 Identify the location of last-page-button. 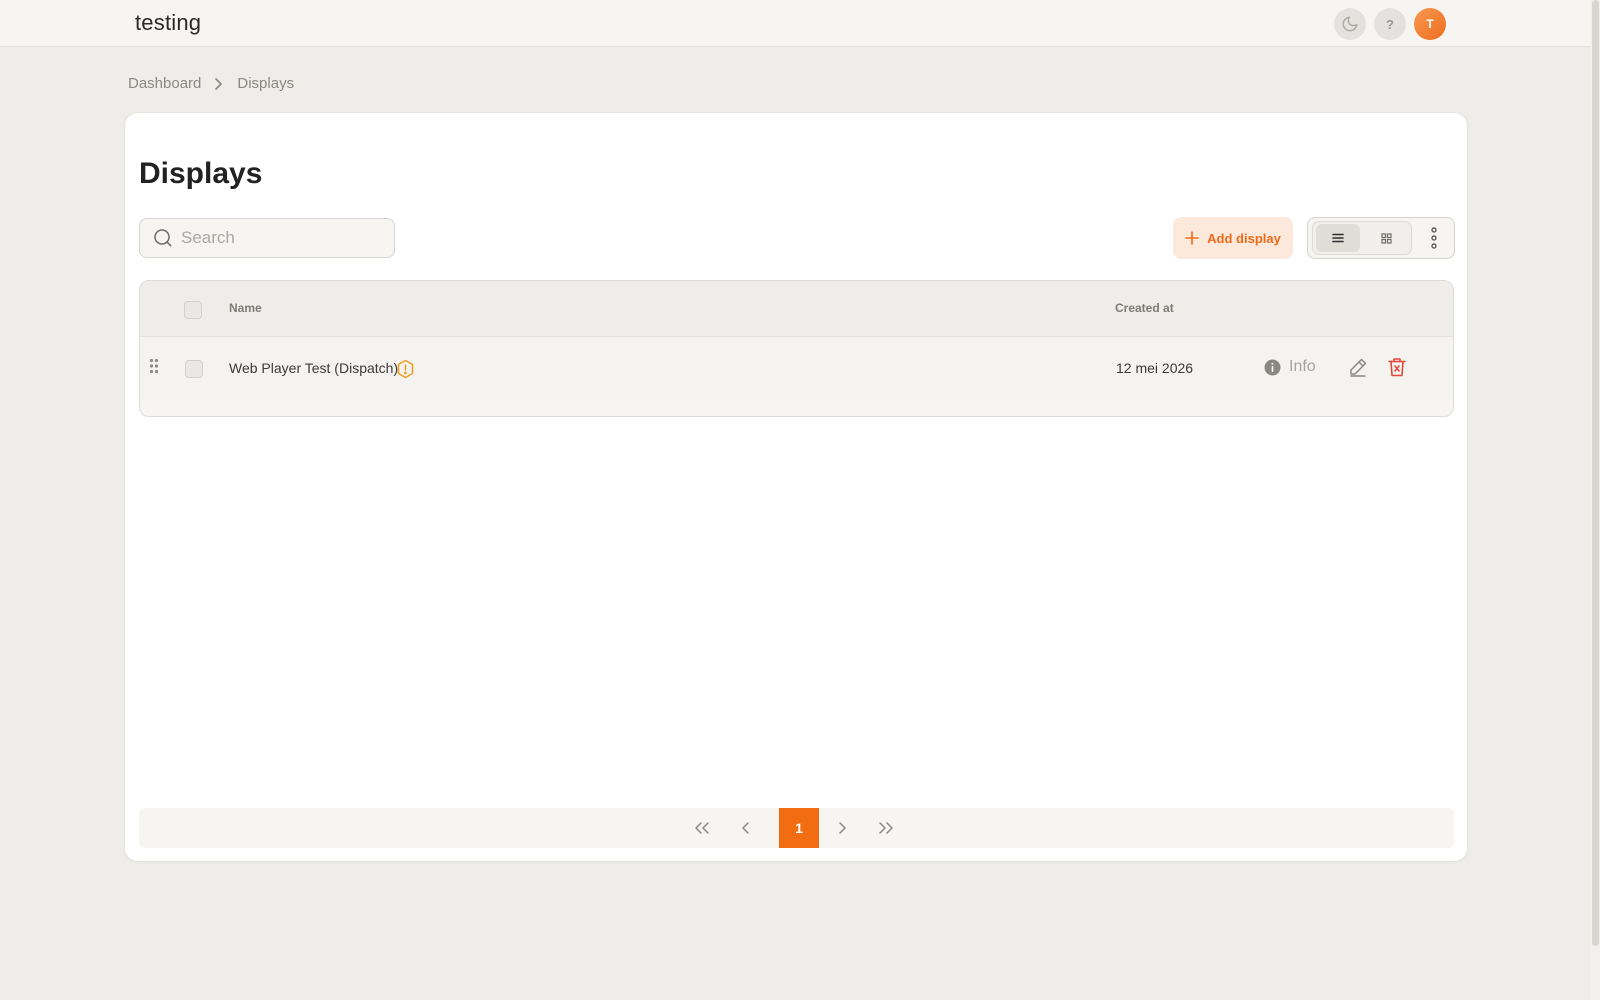
(886, 828).